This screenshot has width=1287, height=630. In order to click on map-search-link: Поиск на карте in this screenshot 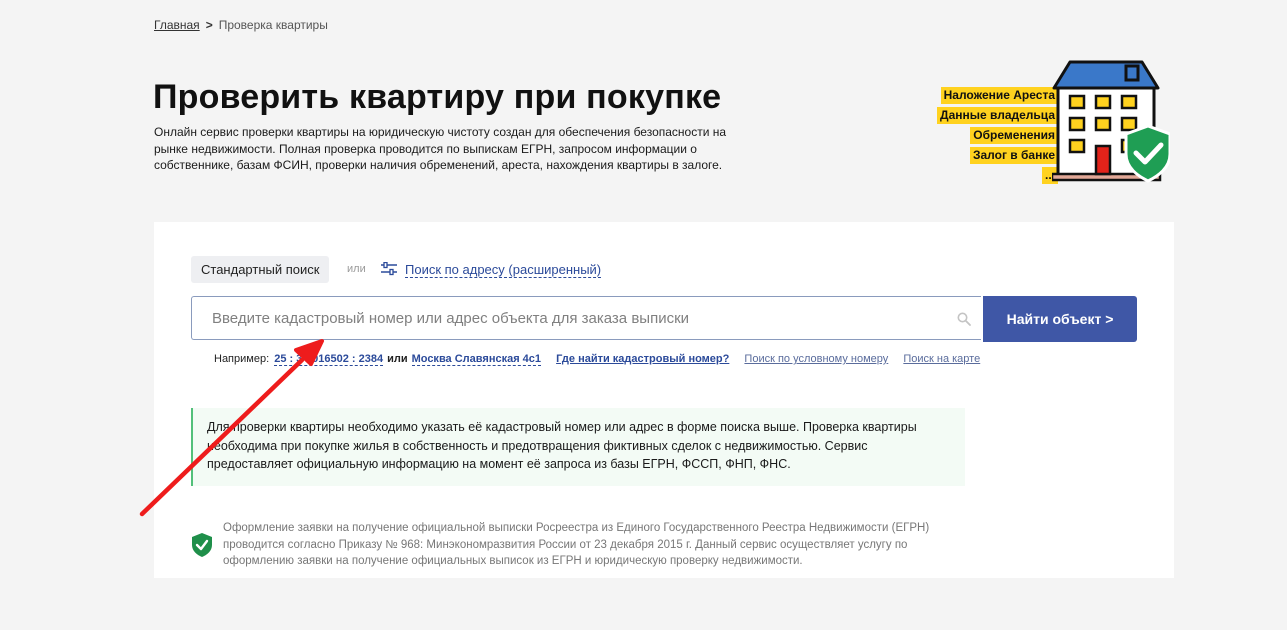, I will do `click(941, 359)`.